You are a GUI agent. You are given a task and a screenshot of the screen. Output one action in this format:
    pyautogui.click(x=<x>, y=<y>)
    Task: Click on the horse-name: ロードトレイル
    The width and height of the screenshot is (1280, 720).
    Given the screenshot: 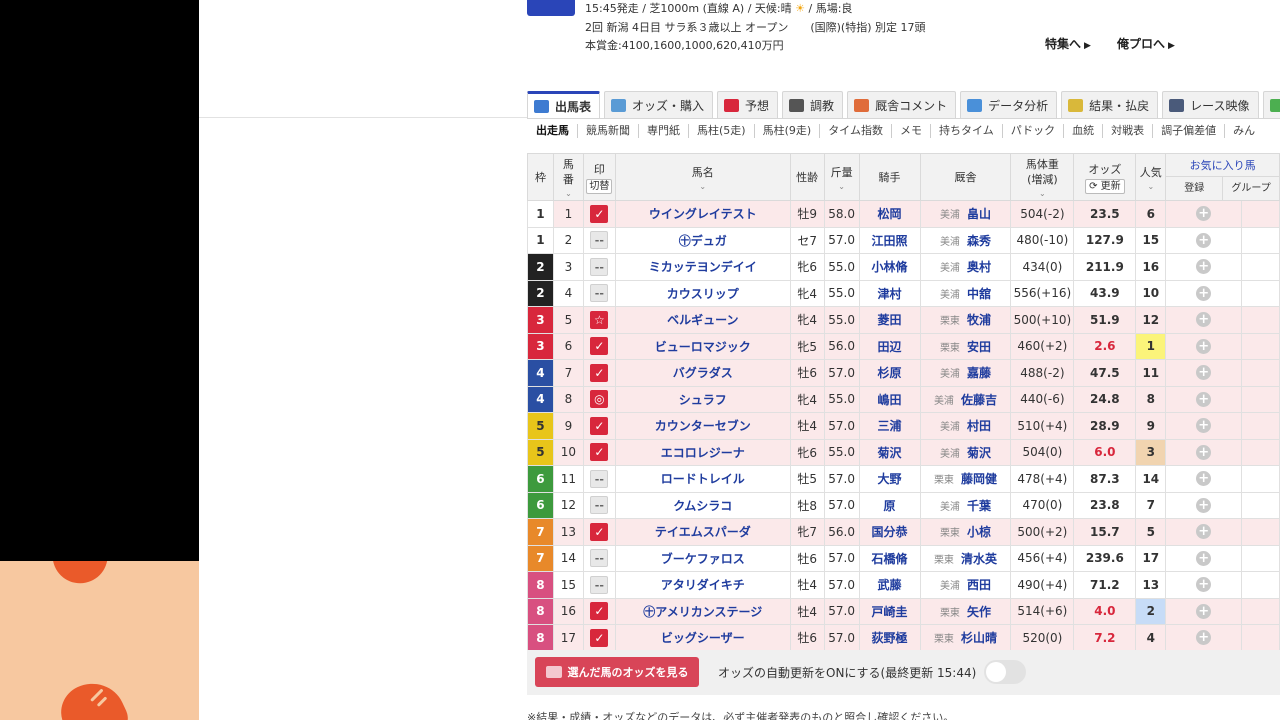 What is the action you would take?
    pyautogui.click(x=702, y=479)
    